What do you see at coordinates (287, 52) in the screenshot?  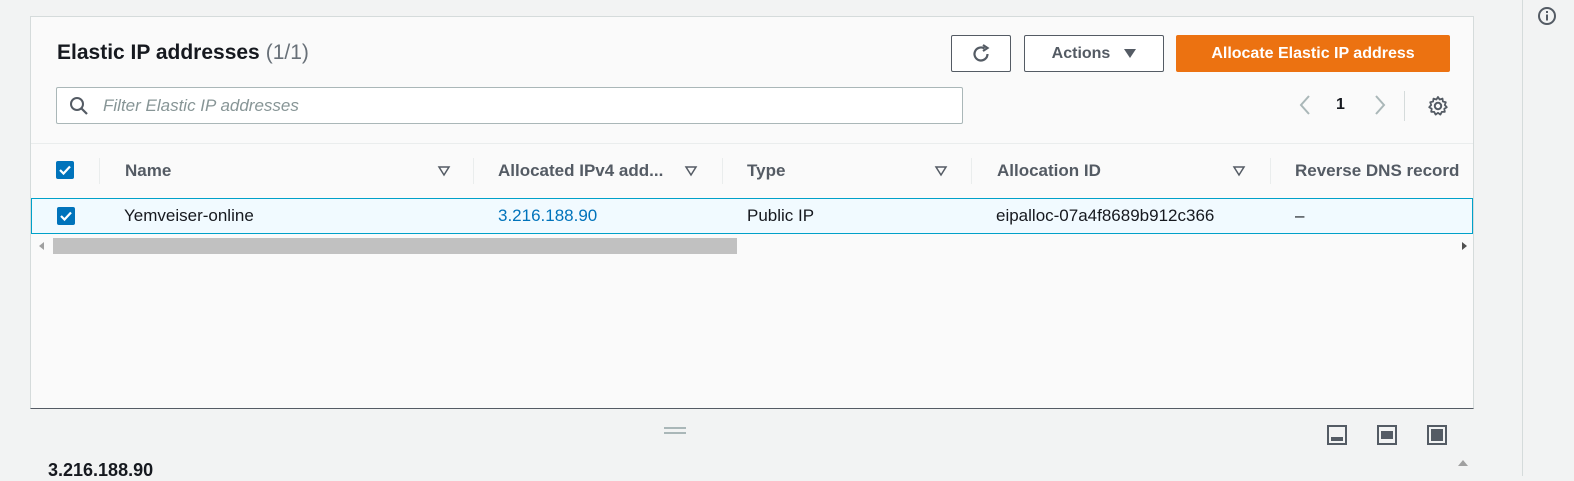 I see `selection-count: (1/1)` at bounding box center [287, 52].